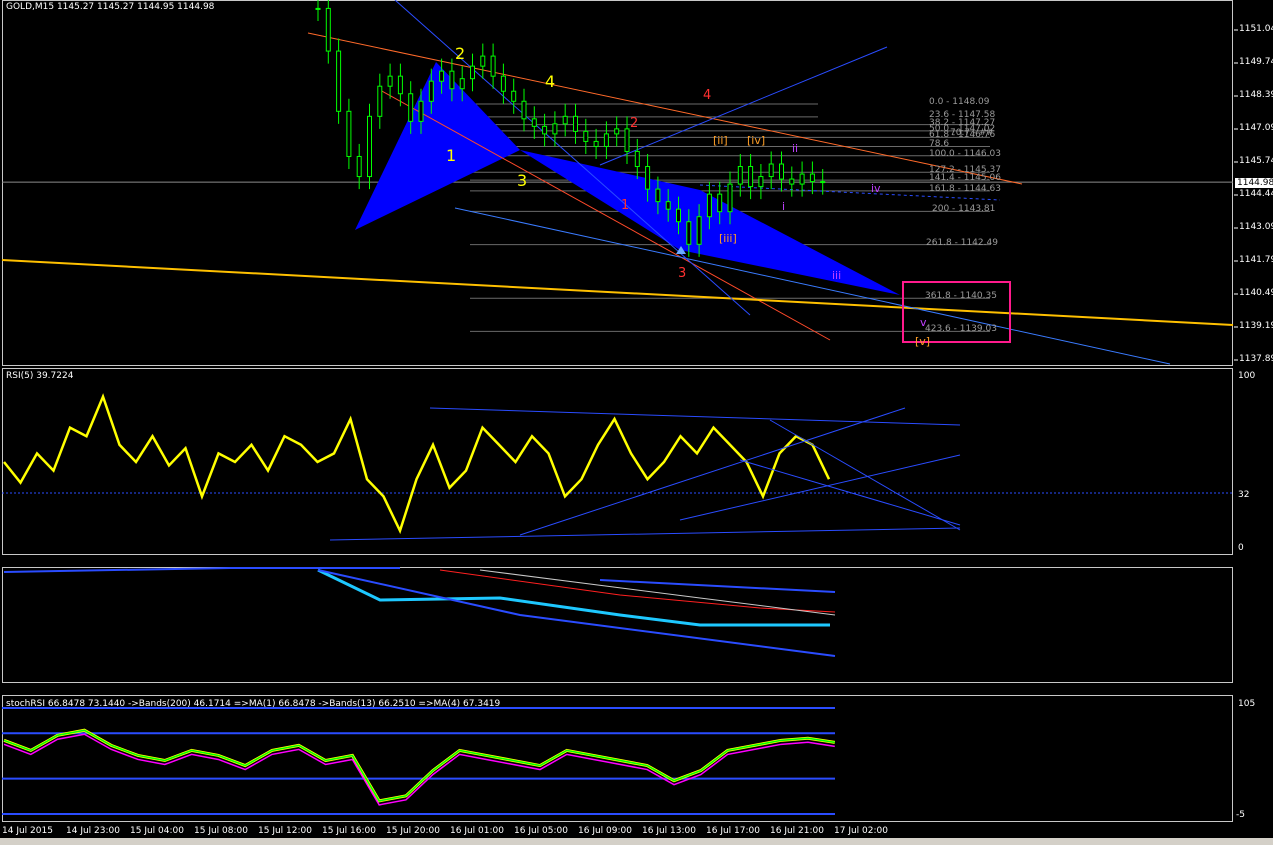 The width and height of the screenshot is (1273, 845). What do you see at coordinates (617, 292) in the screenshot?
I see `long-term-support-line` at bounding box center [617, 292].